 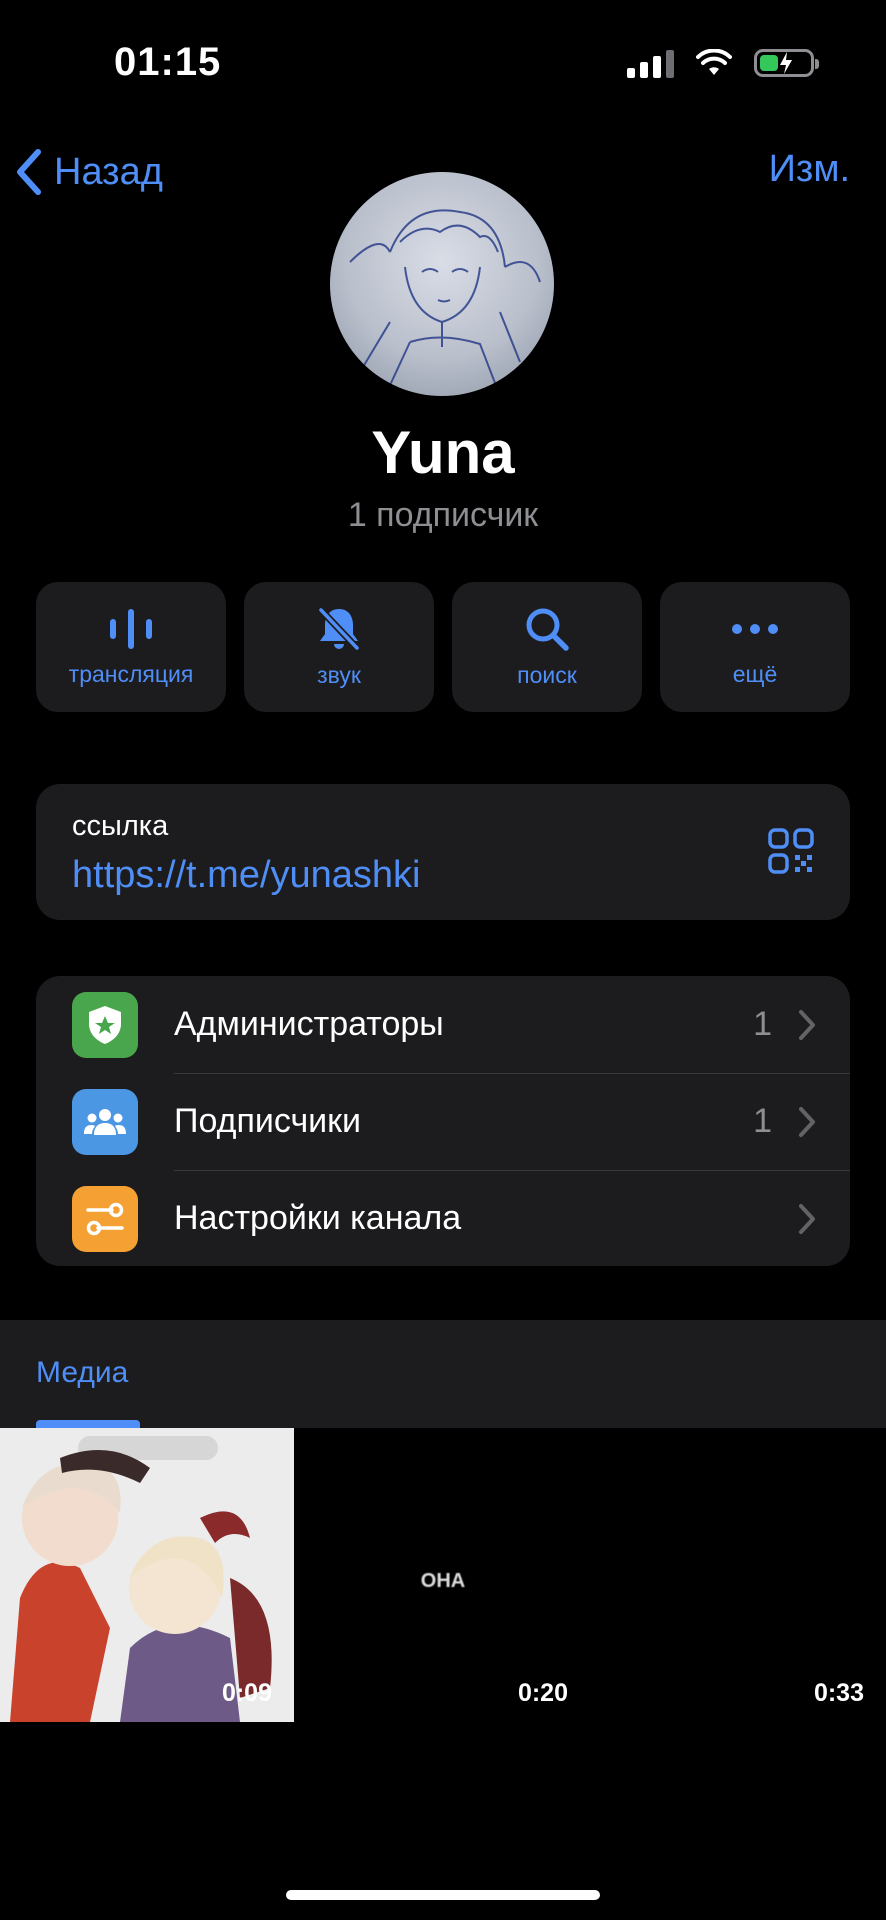 I want to click on media-thumbnail: ОНА 0:20, so click(x=443, y=1575).